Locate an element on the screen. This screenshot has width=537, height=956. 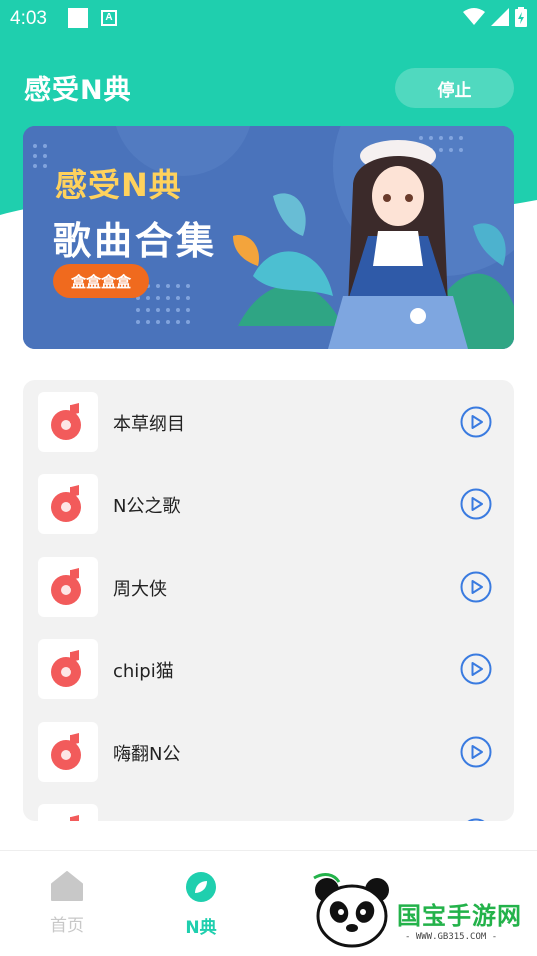
tab-ndian: N典 is located at coordinates (201, 904).